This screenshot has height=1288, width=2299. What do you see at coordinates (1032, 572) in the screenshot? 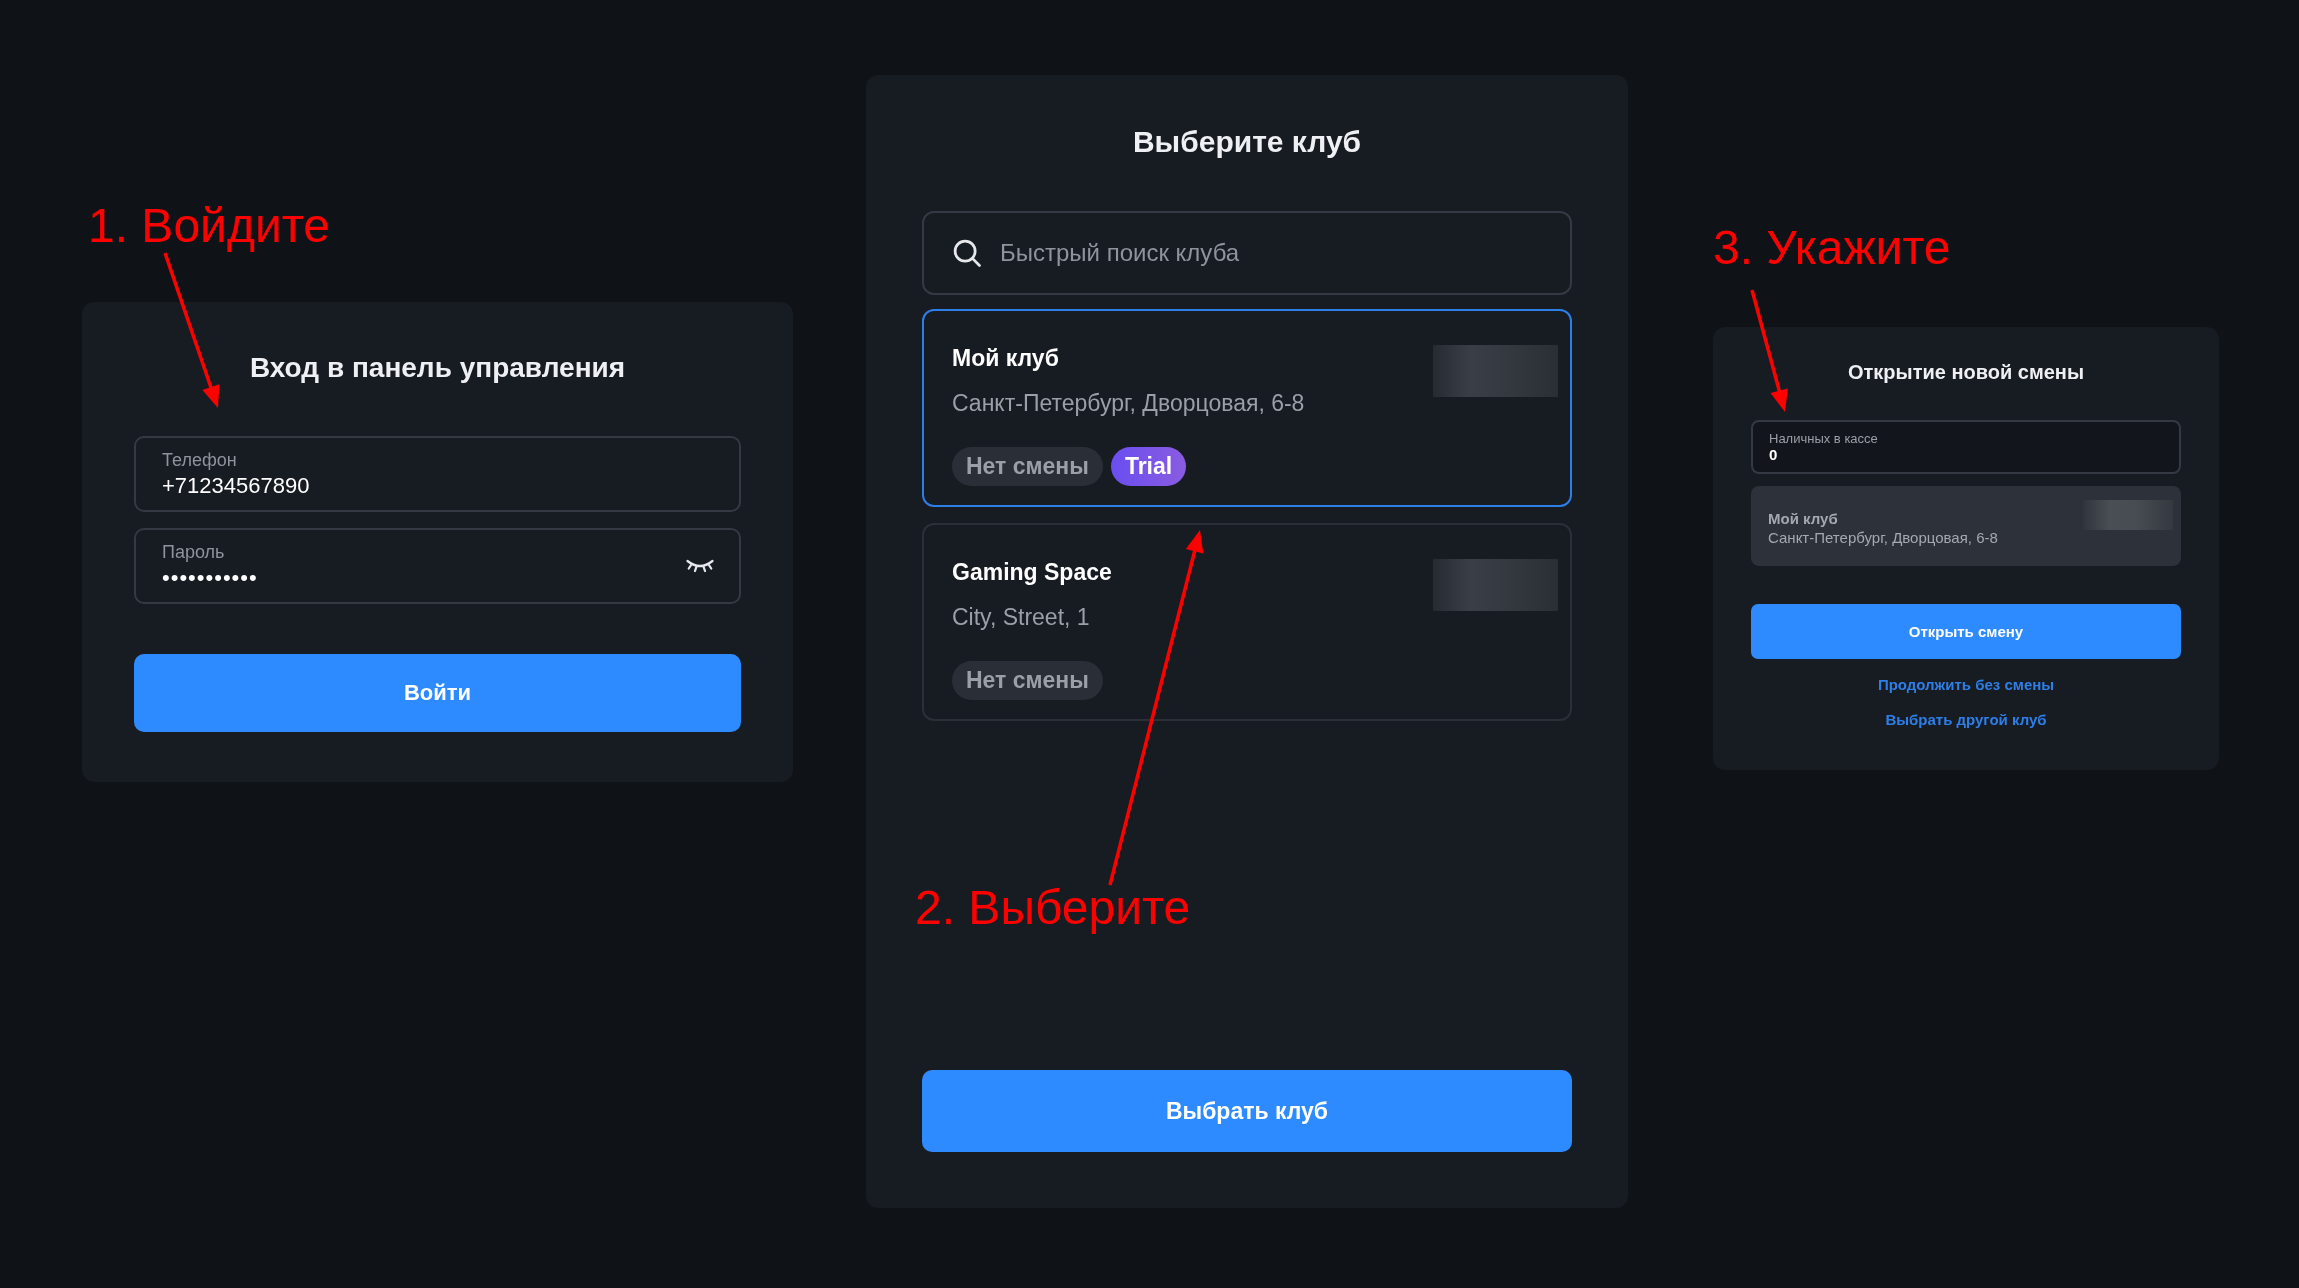
I see `club-name: Gaming Space` at bounding box center [1032, 572].